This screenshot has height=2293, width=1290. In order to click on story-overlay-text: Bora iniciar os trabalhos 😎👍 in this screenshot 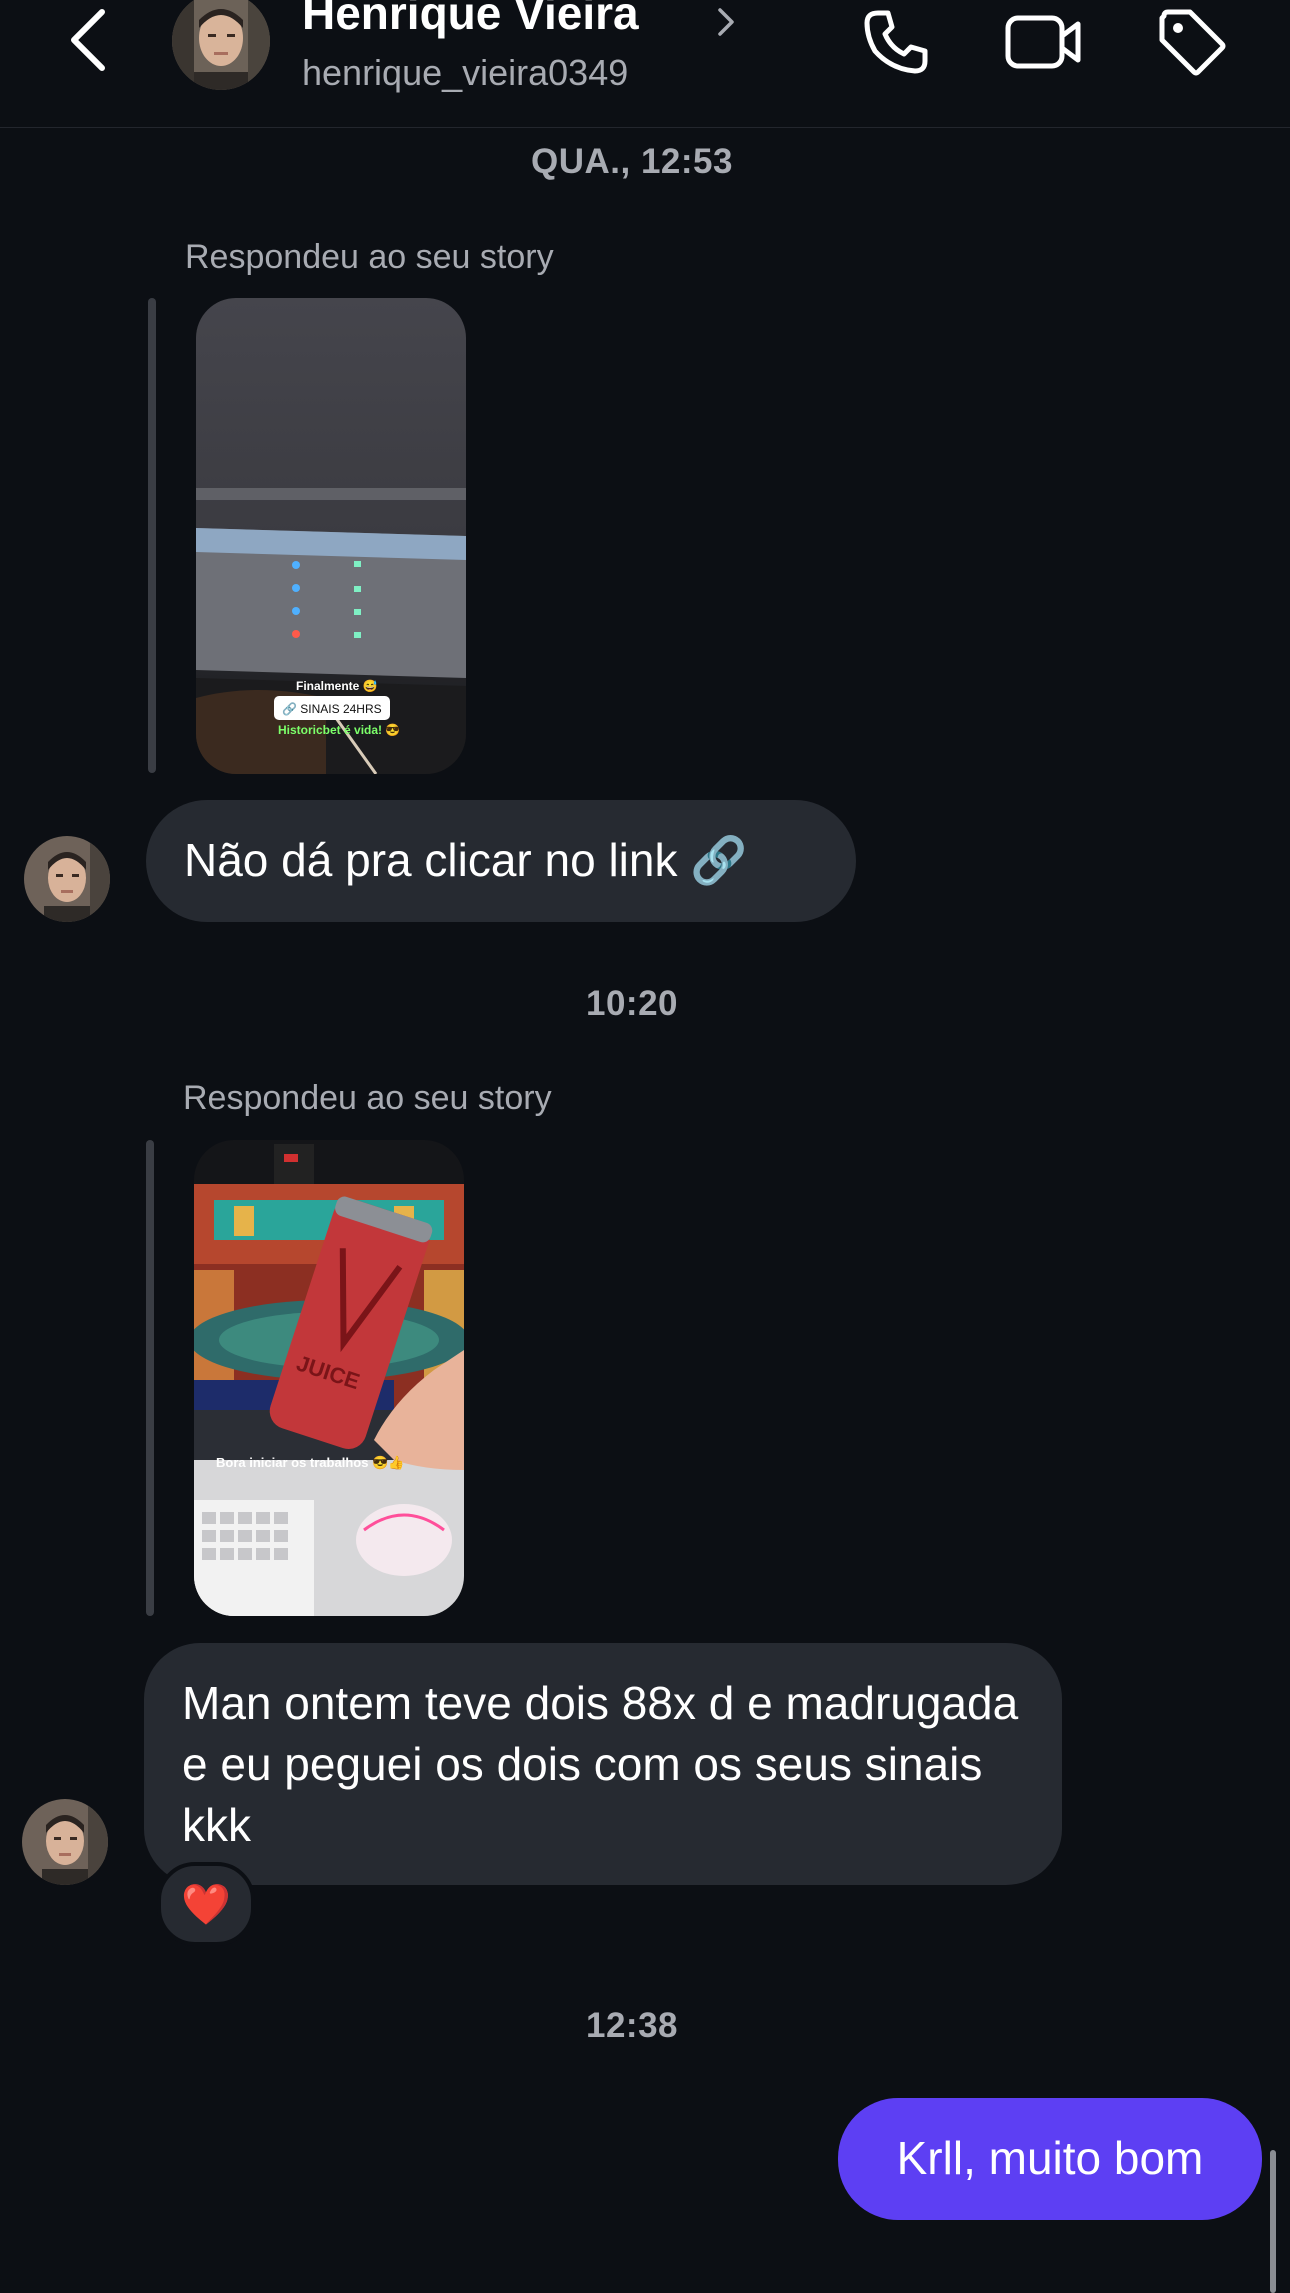, I will do `click(310, 1462)`.